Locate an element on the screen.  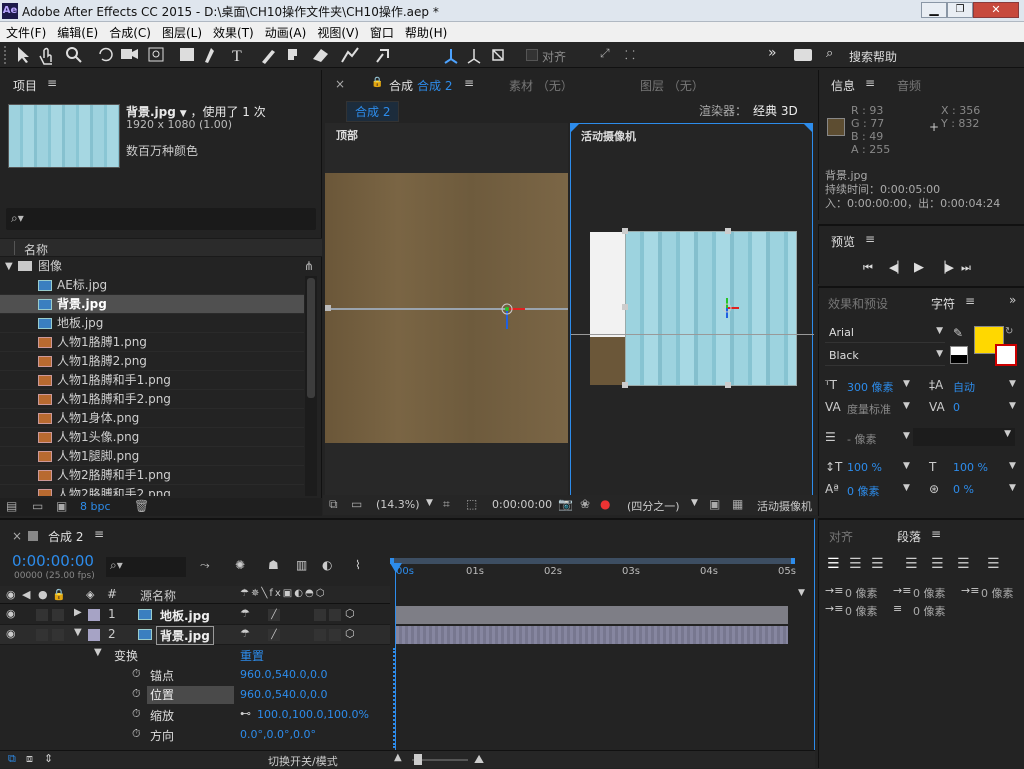
menu-composition: 合成(C) is located at coordinates (129, 31).